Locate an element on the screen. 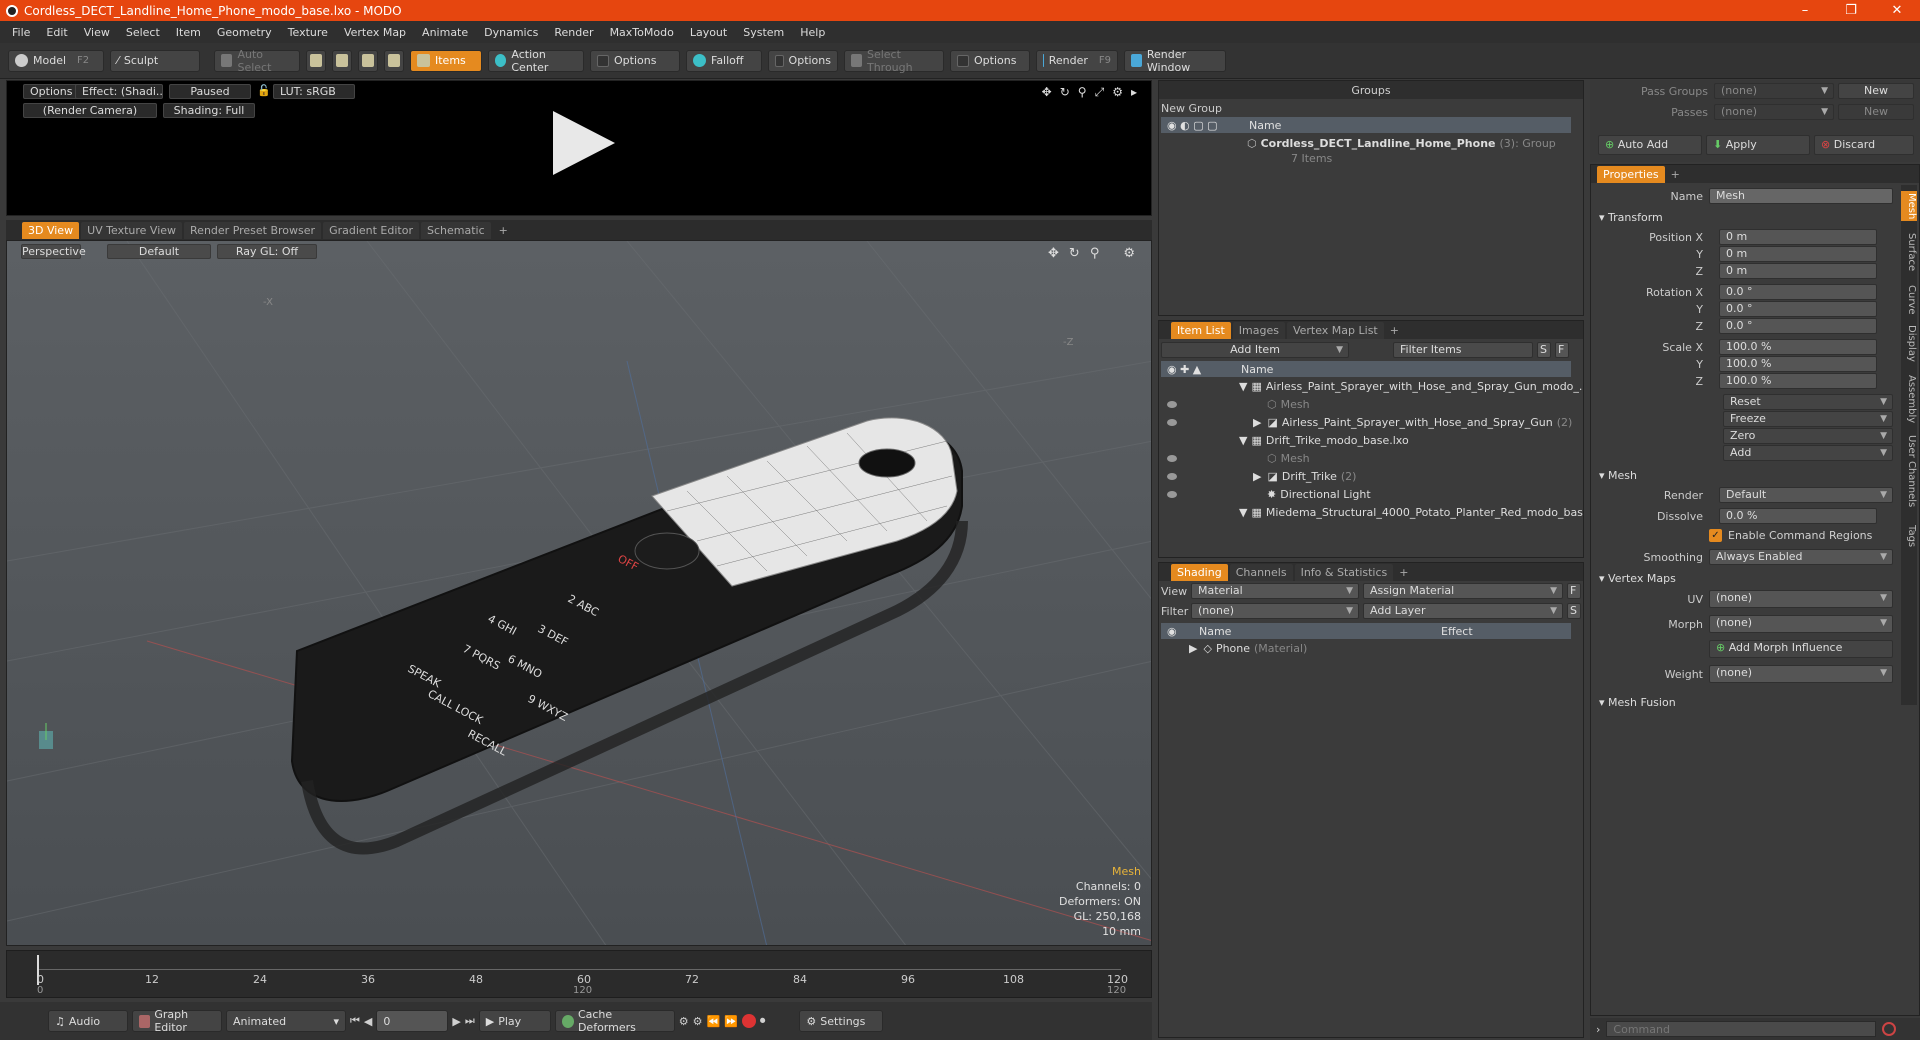  tab-render-preset-browser: Render Preset Browser is located at coordinates (253, 230).